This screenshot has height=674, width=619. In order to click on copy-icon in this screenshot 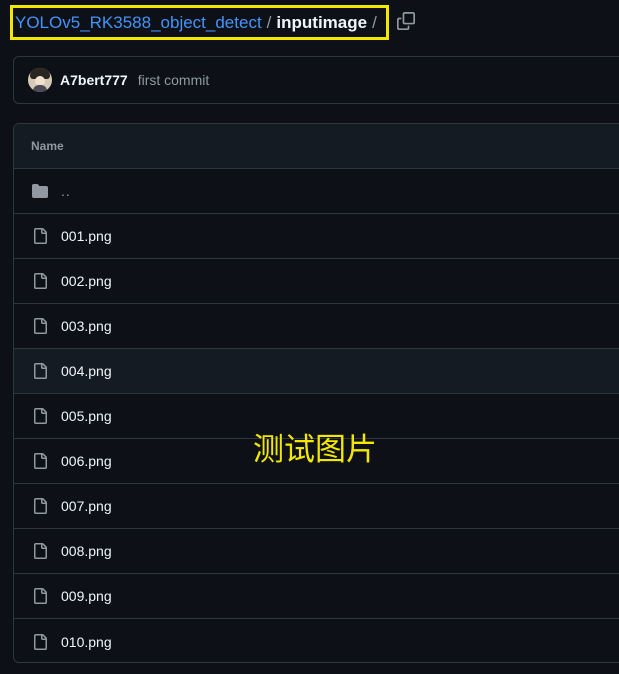, I will do `click(406, 21)`.